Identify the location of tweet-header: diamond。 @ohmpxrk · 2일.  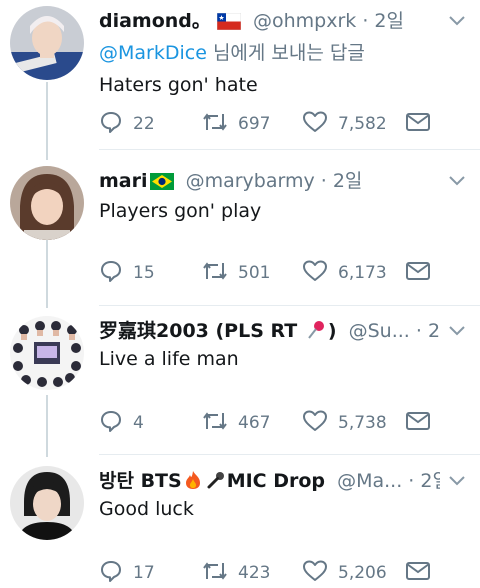
(269, 21).